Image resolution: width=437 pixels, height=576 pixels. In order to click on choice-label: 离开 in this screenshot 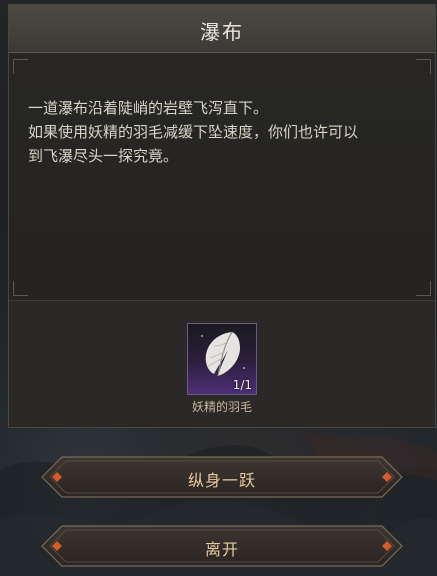, I will do `click(221, 549)`.